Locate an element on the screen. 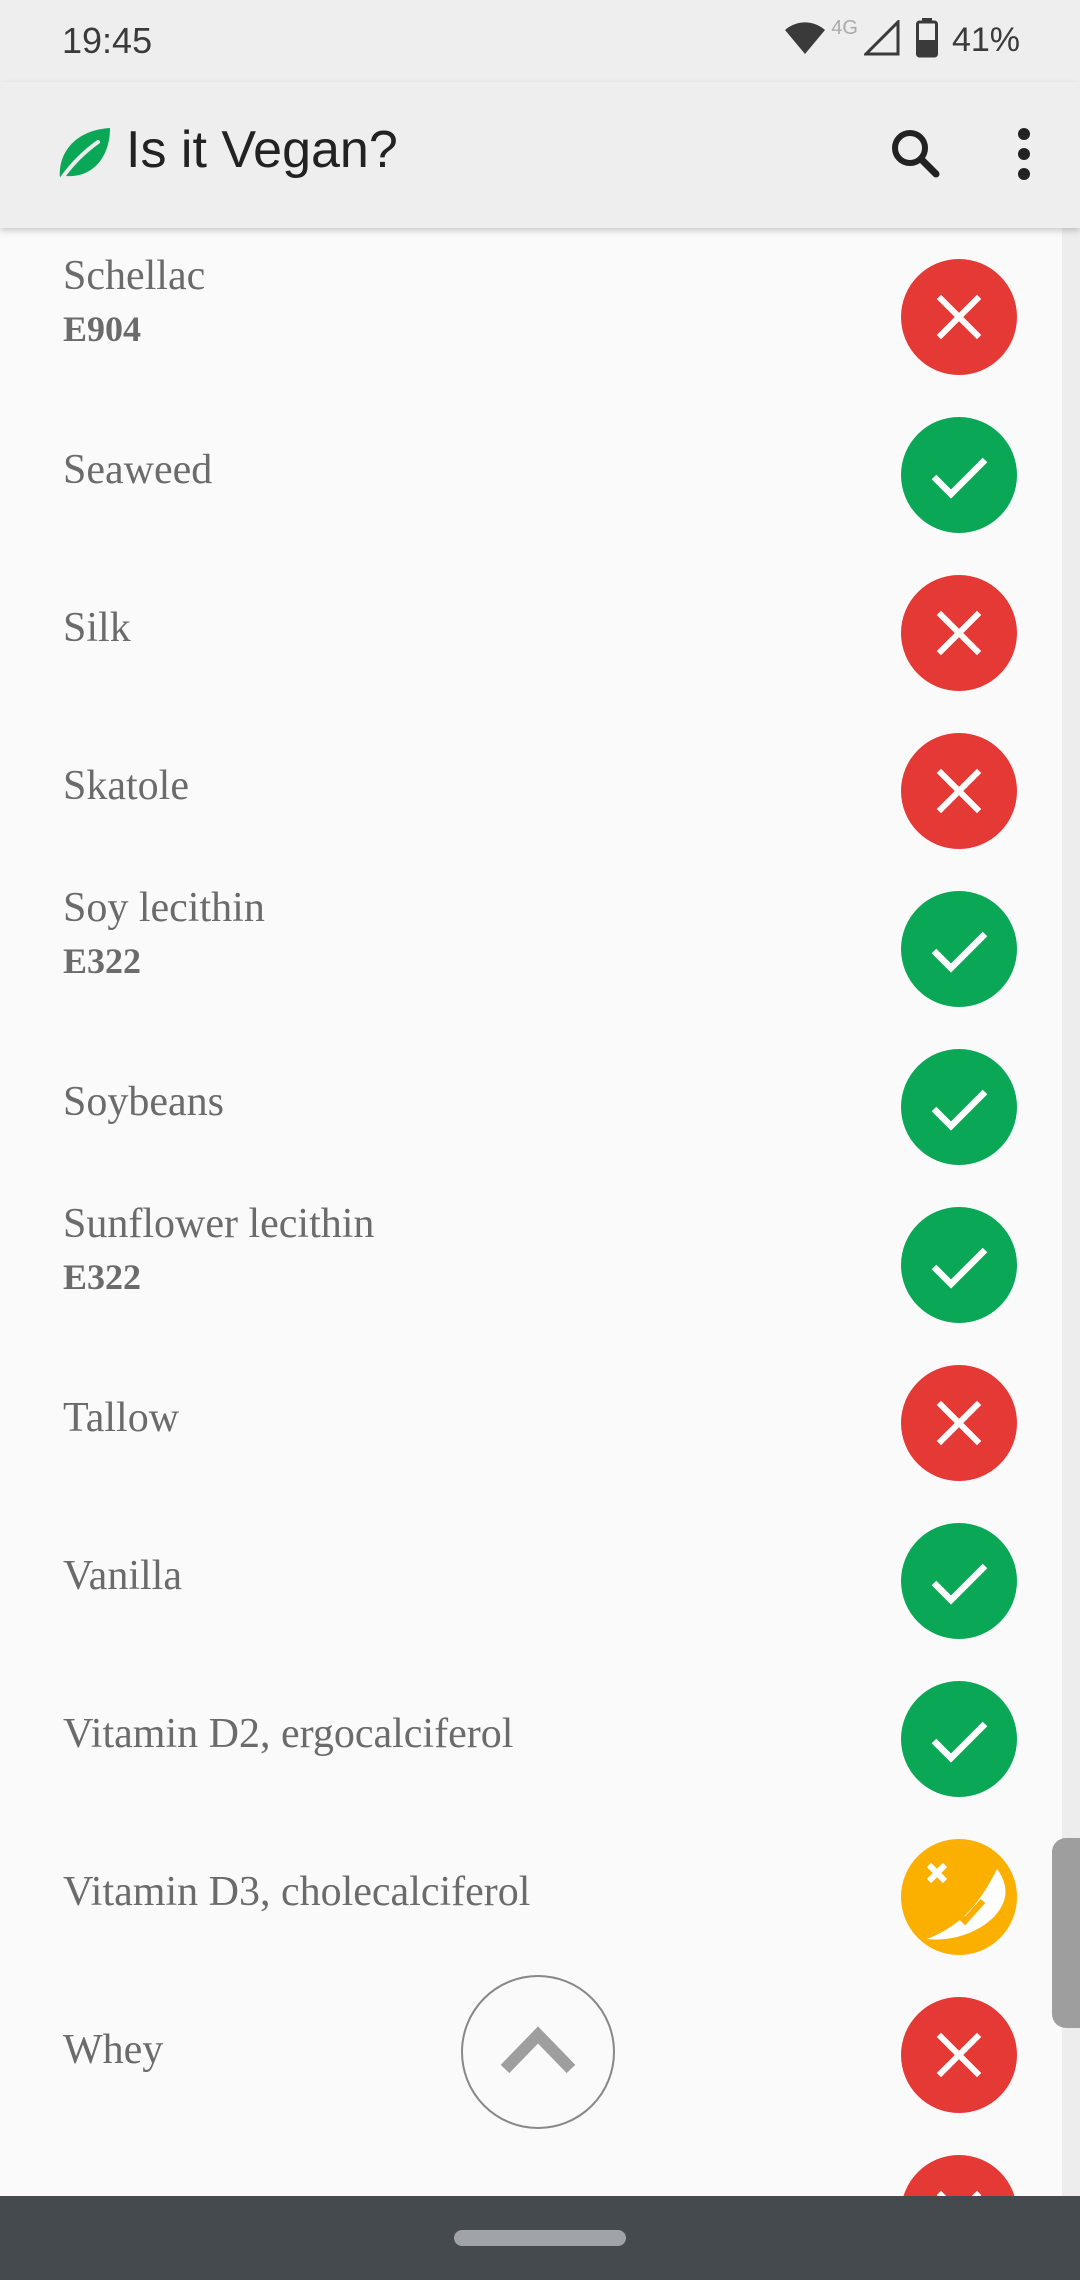 The height and width of the screenshot is (2280, 1080). chevron-up-icon is located at coordinates (538, 2050).